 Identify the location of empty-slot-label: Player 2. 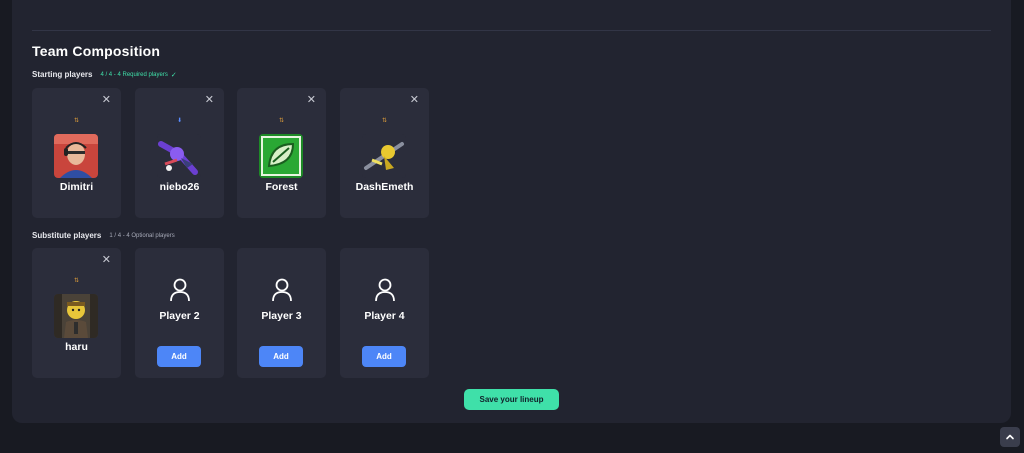
(179, 316).